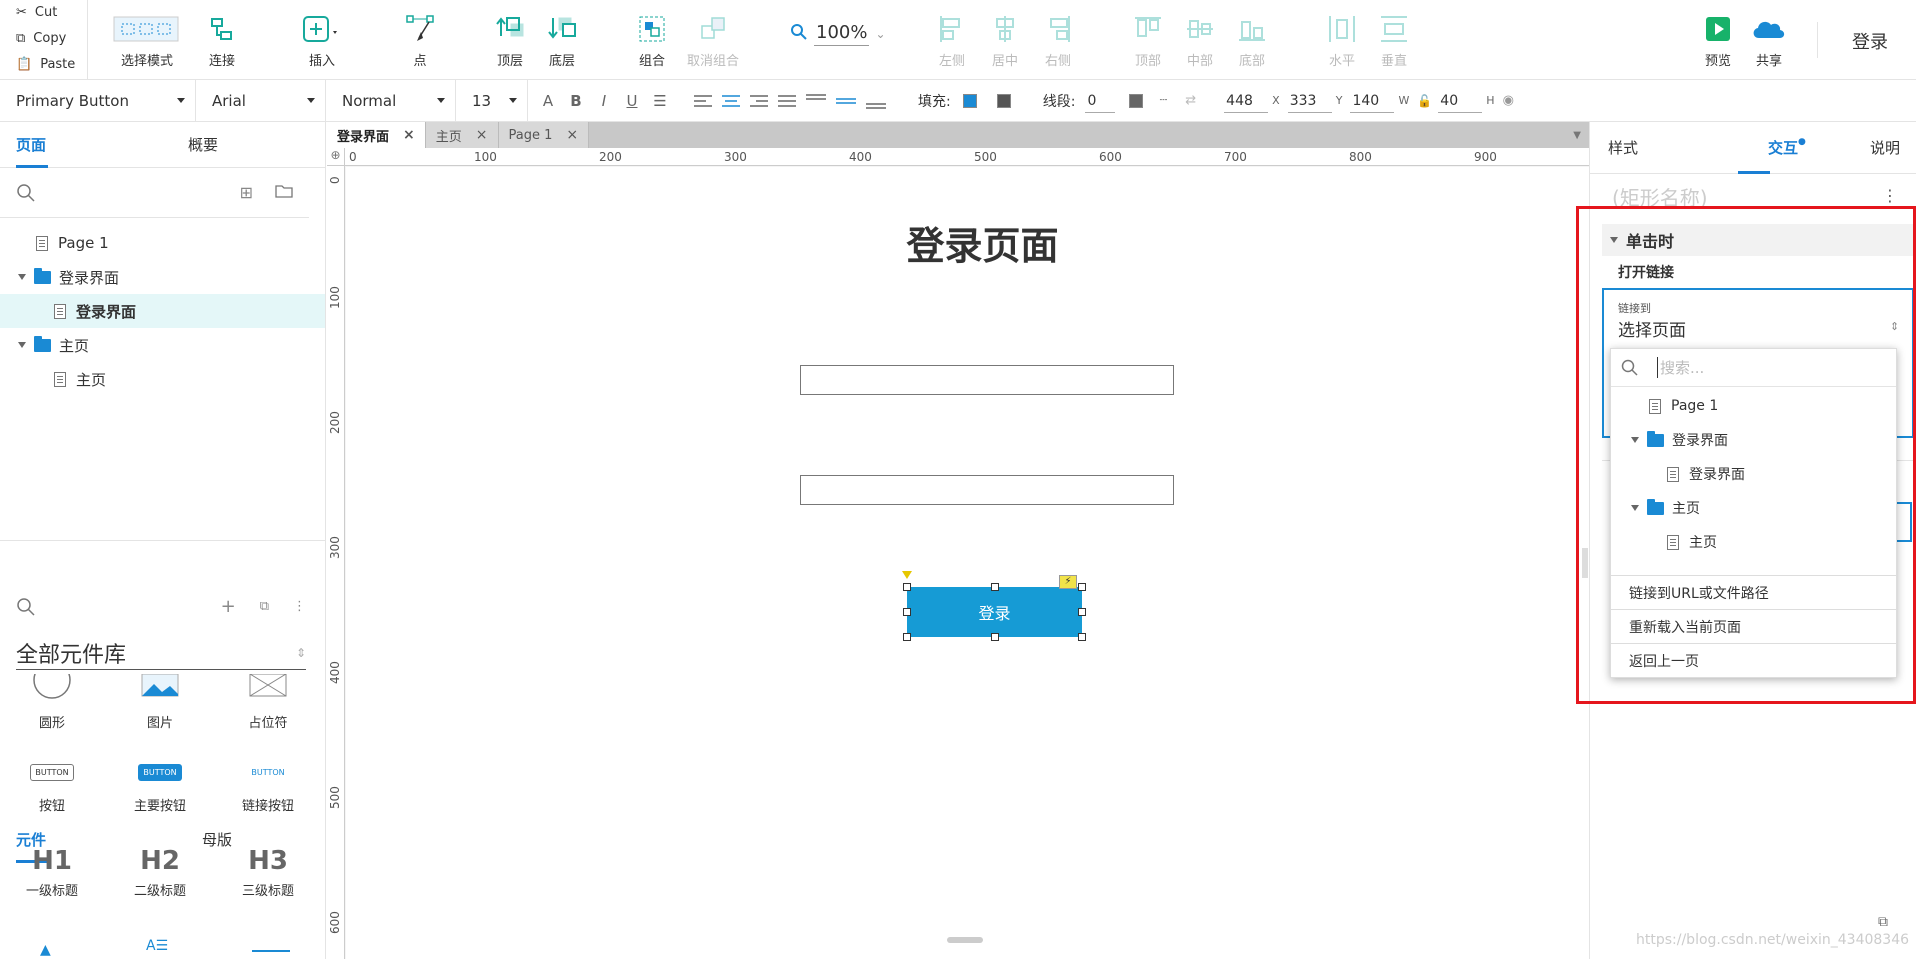 This screenshot has height=959, width=1916. Describe the element at coordinates (1870, 41) in the screenshot. I see `login-link: 登录` at that location.